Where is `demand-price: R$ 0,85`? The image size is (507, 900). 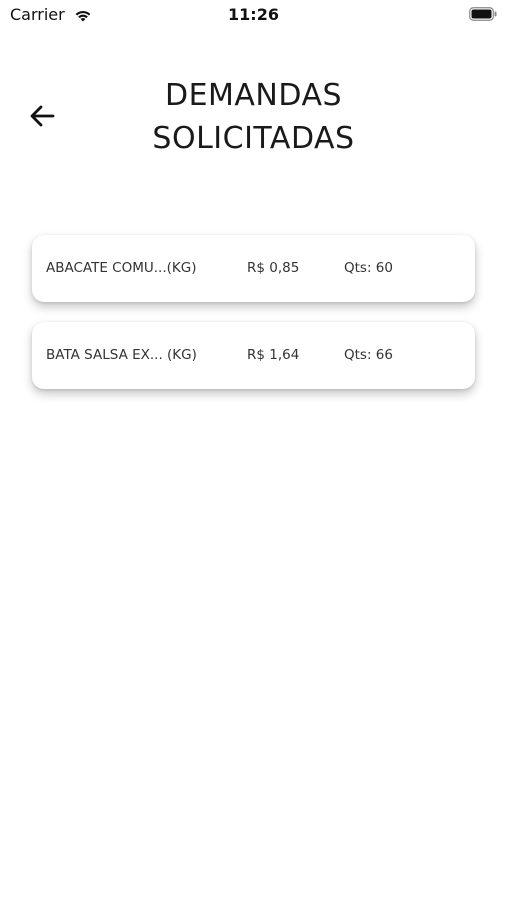
demand-price: R$ 0,85 is located at coordinates (273, 268).